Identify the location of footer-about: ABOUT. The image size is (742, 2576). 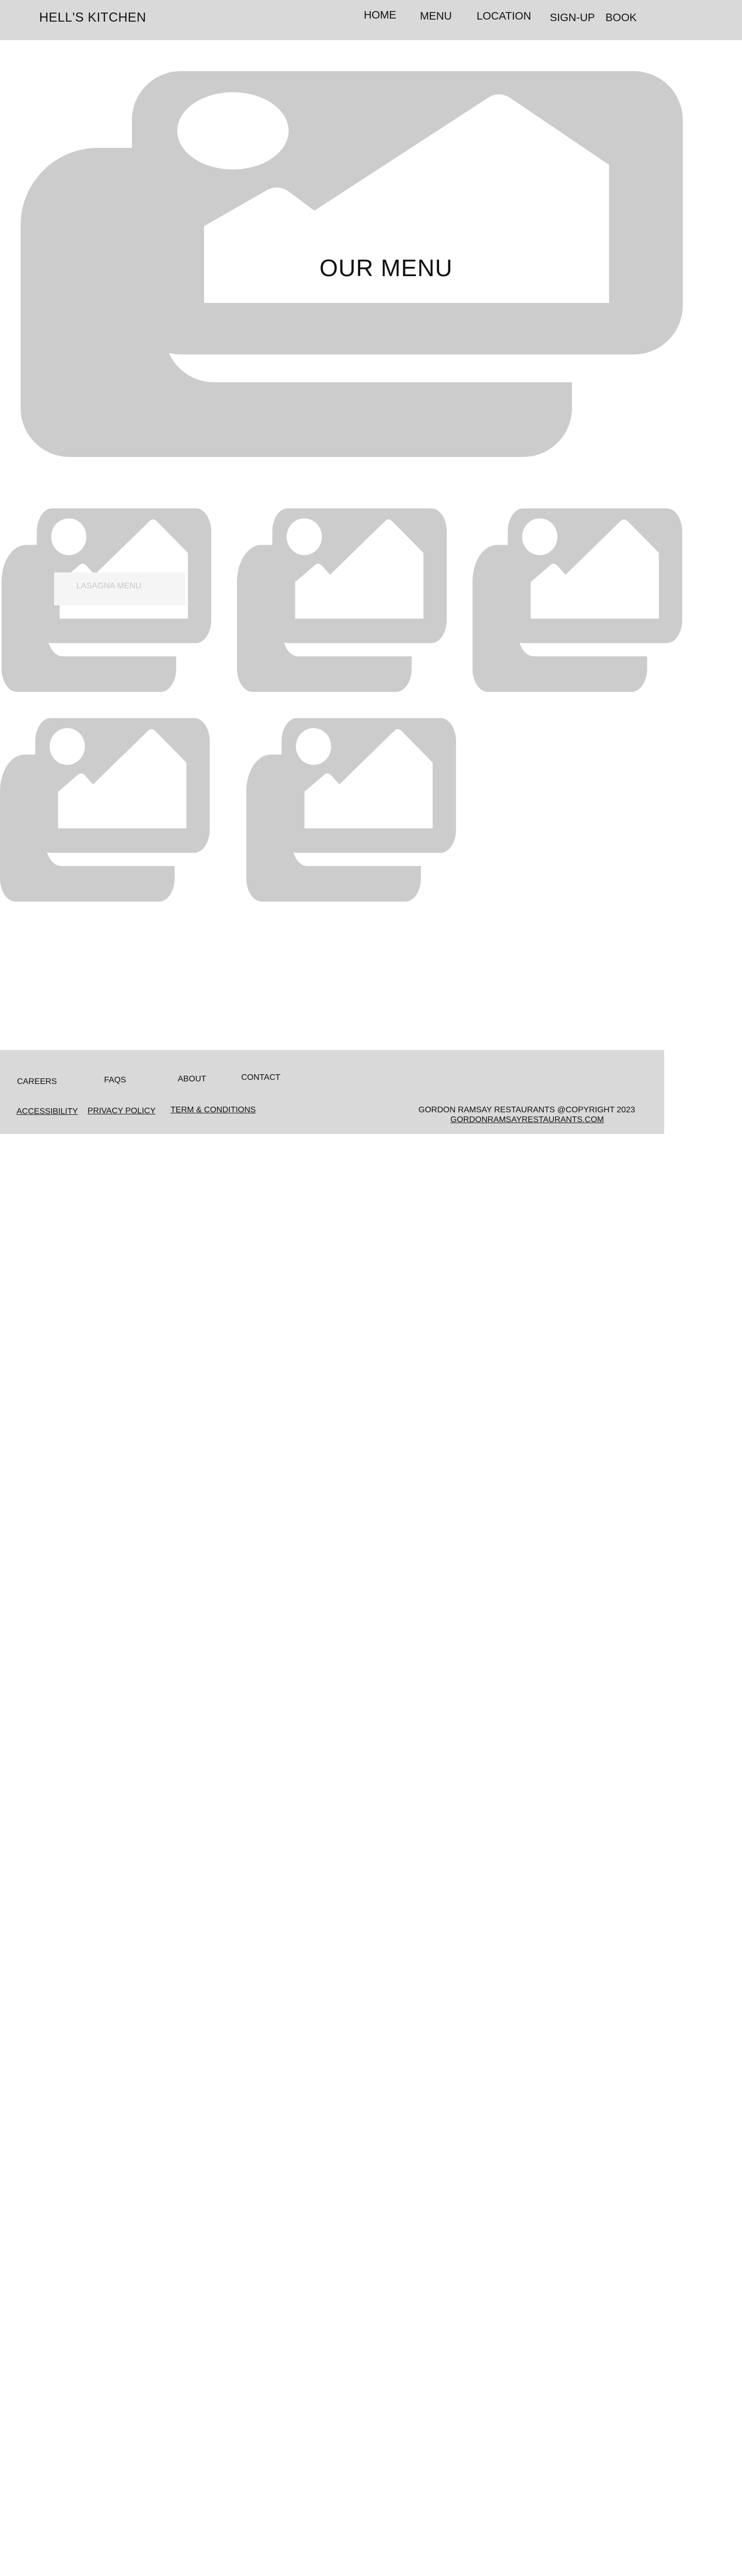
(192, 1079).